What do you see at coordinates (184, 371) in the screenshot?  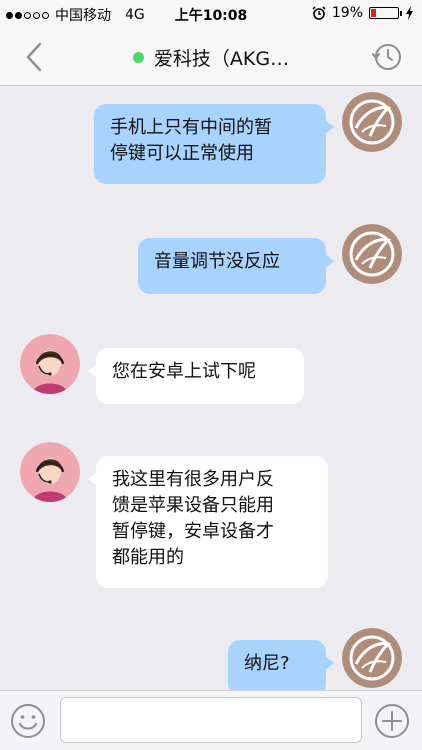 I see `message-text: 您在安卓上试下呢` at bounding box center [184, 371].